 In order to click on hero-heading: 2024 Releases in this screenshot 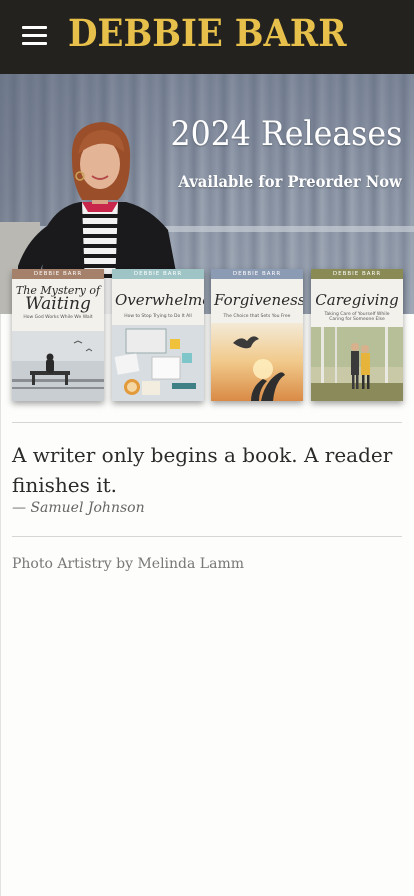, I will do `click(286, 134)`.